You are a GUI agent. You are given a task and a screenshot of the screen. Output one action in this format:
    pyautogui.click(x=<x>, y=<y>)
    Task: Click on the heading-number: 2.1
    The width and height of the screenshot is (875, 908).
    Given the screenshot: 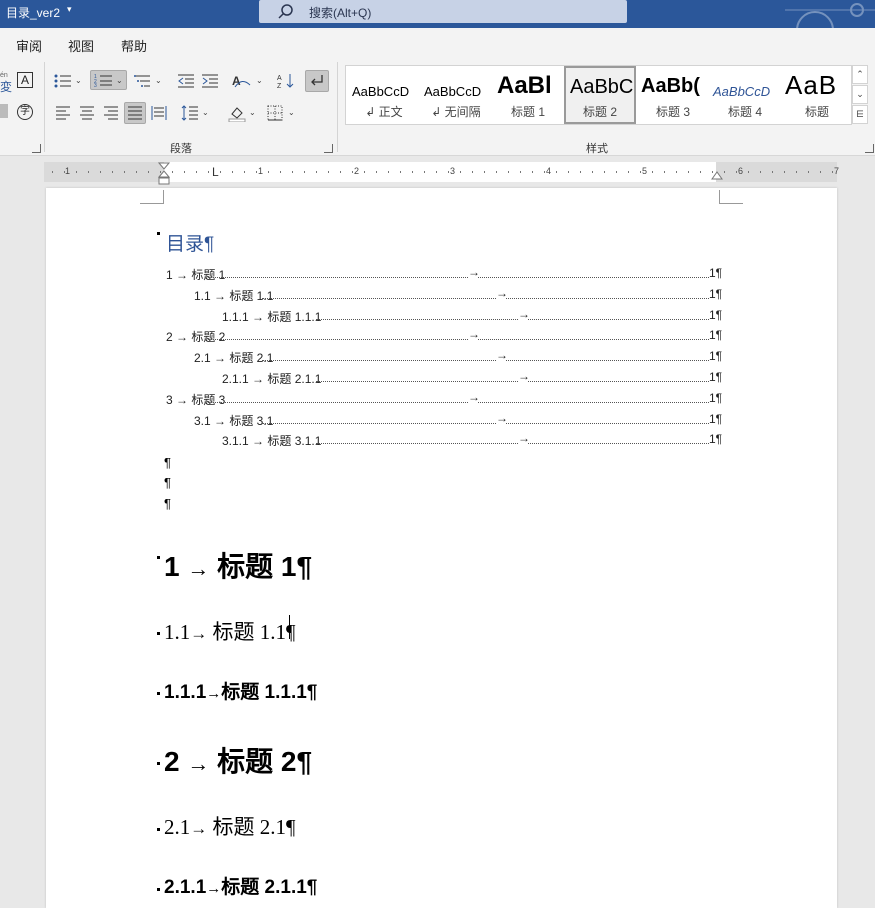 What is the action you would take?
    pyautogui.click(x=177, y=827)
    